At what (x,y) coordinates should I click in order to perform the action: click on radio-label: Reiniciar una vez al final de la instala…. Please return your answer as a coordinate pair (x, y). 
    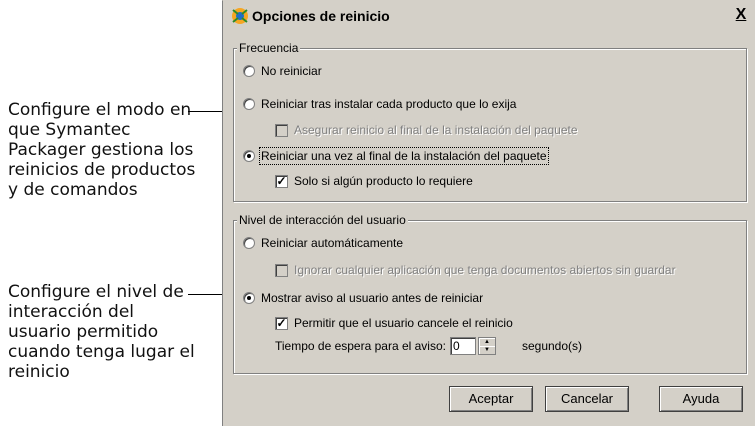
    Looking at the image, I should click on (404, 156).